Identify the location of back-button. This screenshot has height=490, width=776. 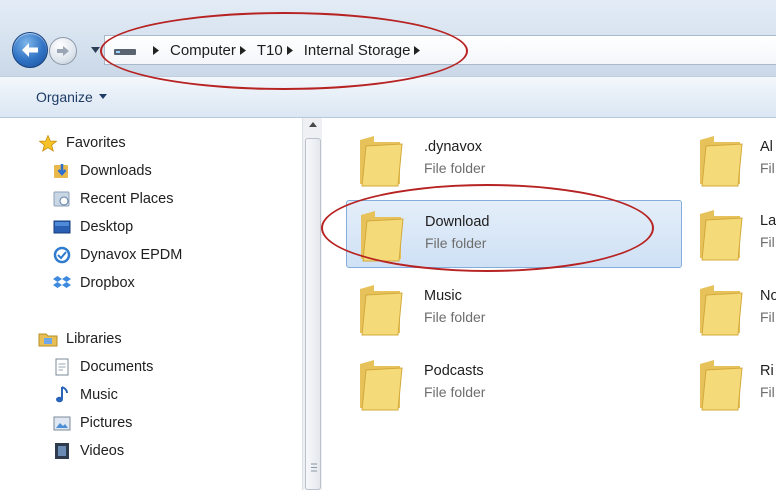
(30, 50).